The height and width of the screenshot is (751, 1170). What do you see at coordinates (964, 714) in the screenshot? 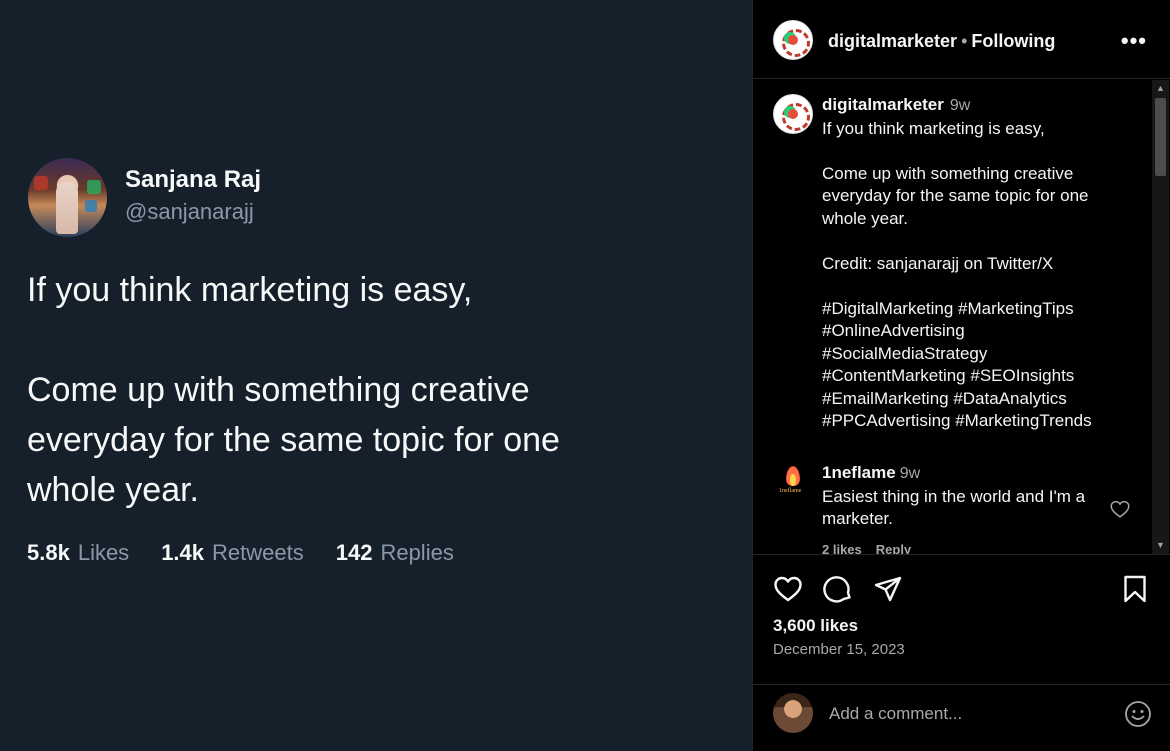
I see `add-comment-input` at bounding box center [964, 714].